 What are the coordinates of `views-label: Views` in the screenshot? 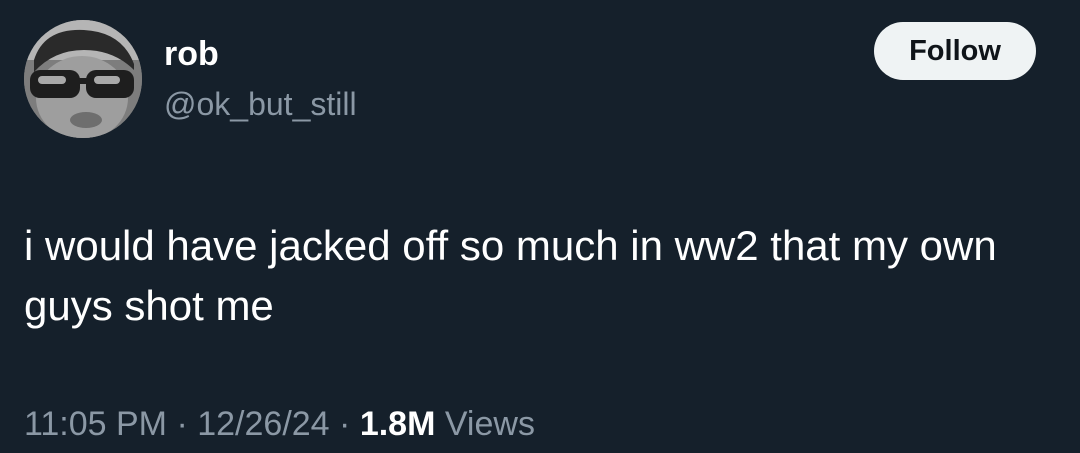 It's located at (489, 424).